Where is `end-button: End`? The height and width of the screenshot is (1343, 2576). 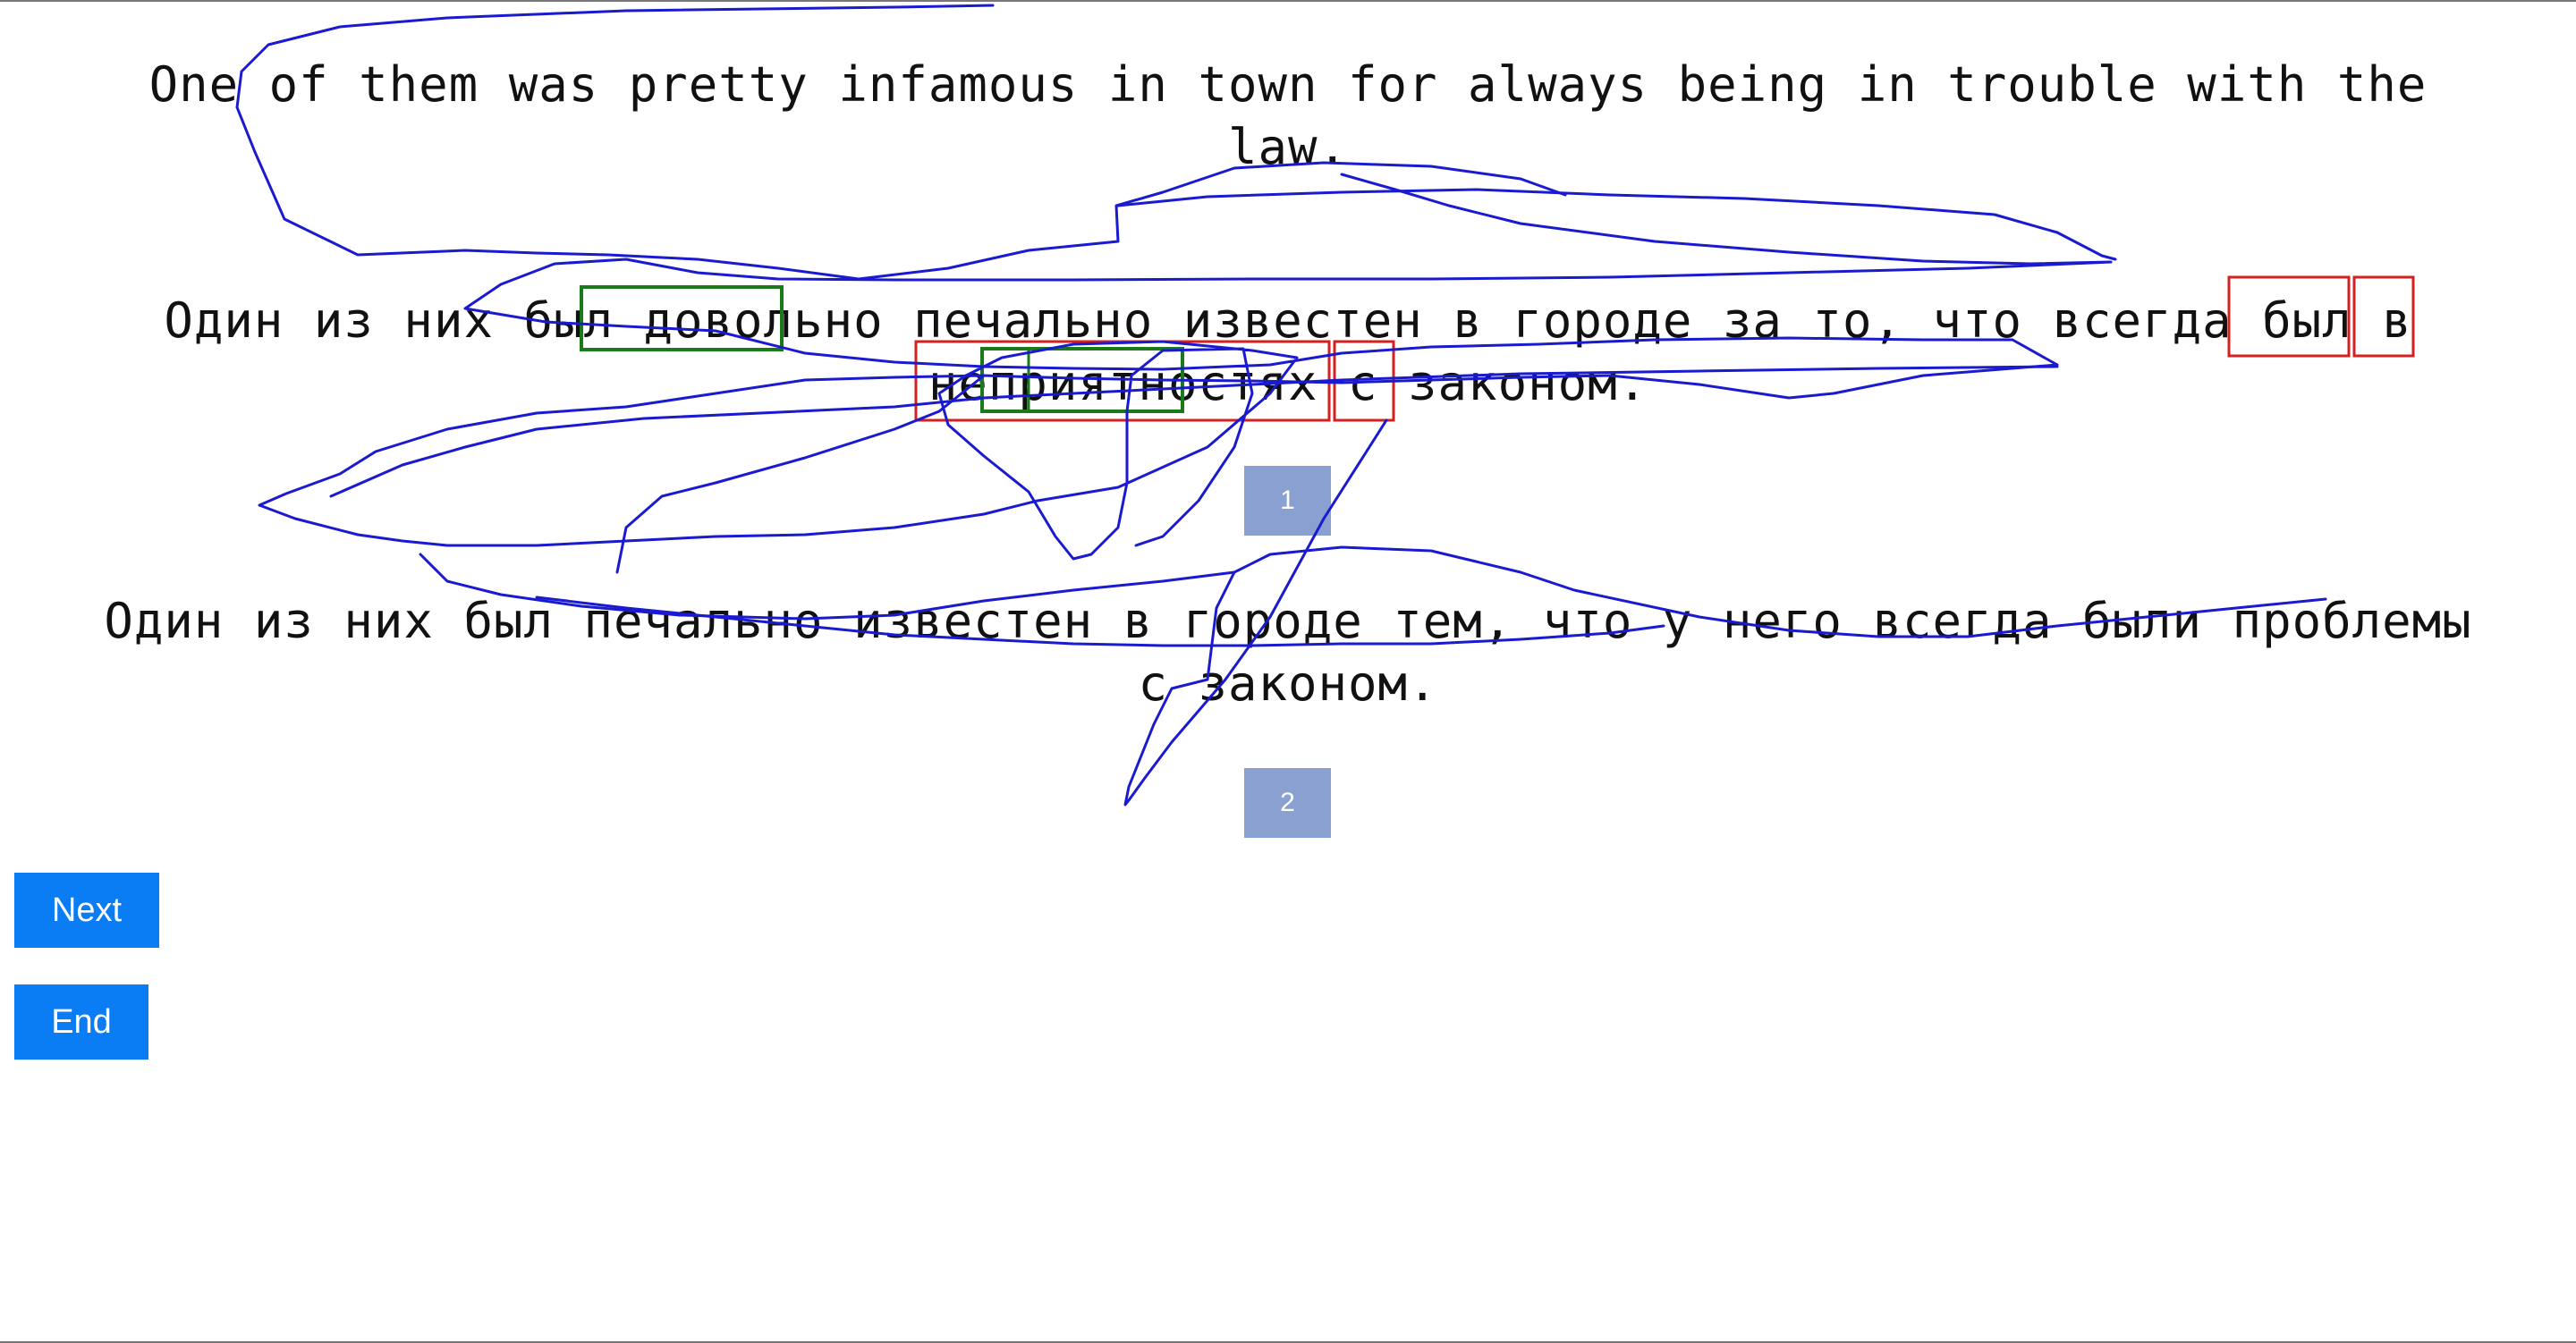 end-button: End is located at coordinates (81, 1022).